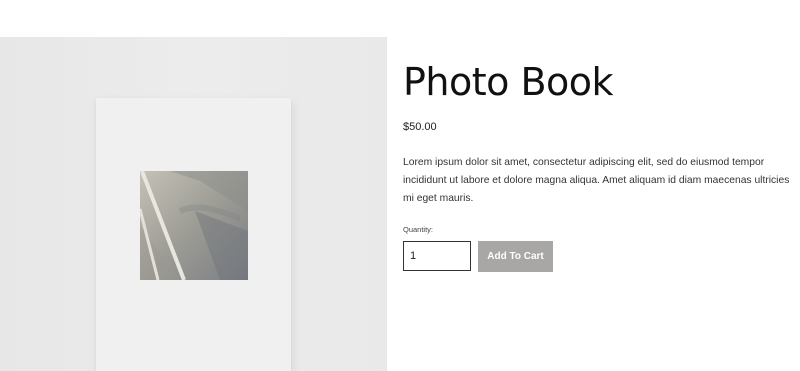  What do you see at coordinates (515, 256) in the screenshot?
I see `add-to-cart-button: Add To Cart` at bounding box center [515, 256].